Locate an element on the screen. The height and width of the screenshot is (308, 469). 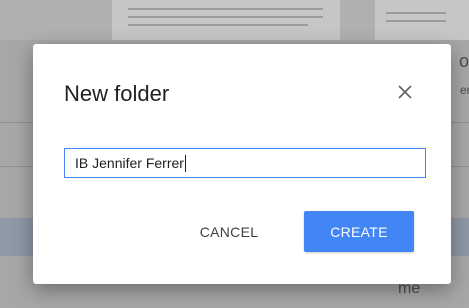
close-button is located at coordinates (405, 92).